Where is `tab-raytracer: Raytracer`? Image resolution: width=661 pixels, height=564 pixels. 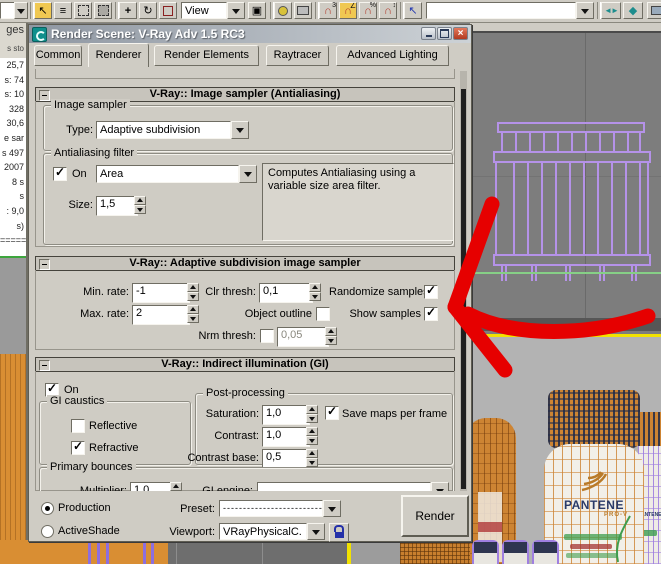 tab-raytracer: Raytracer is located at coordinates (297, 55).